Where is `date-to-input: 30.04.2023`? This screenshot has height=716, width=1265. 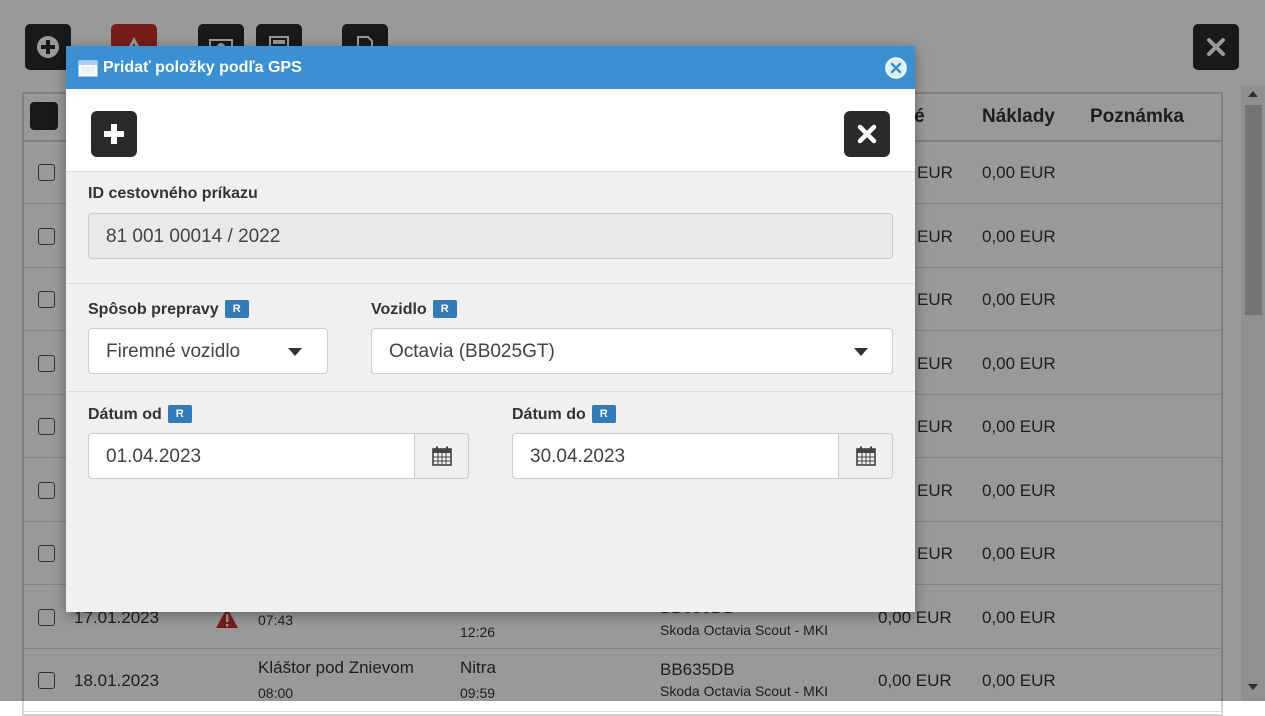
date-to-input: 30.04.2023 is located at coordinates (702, 456).